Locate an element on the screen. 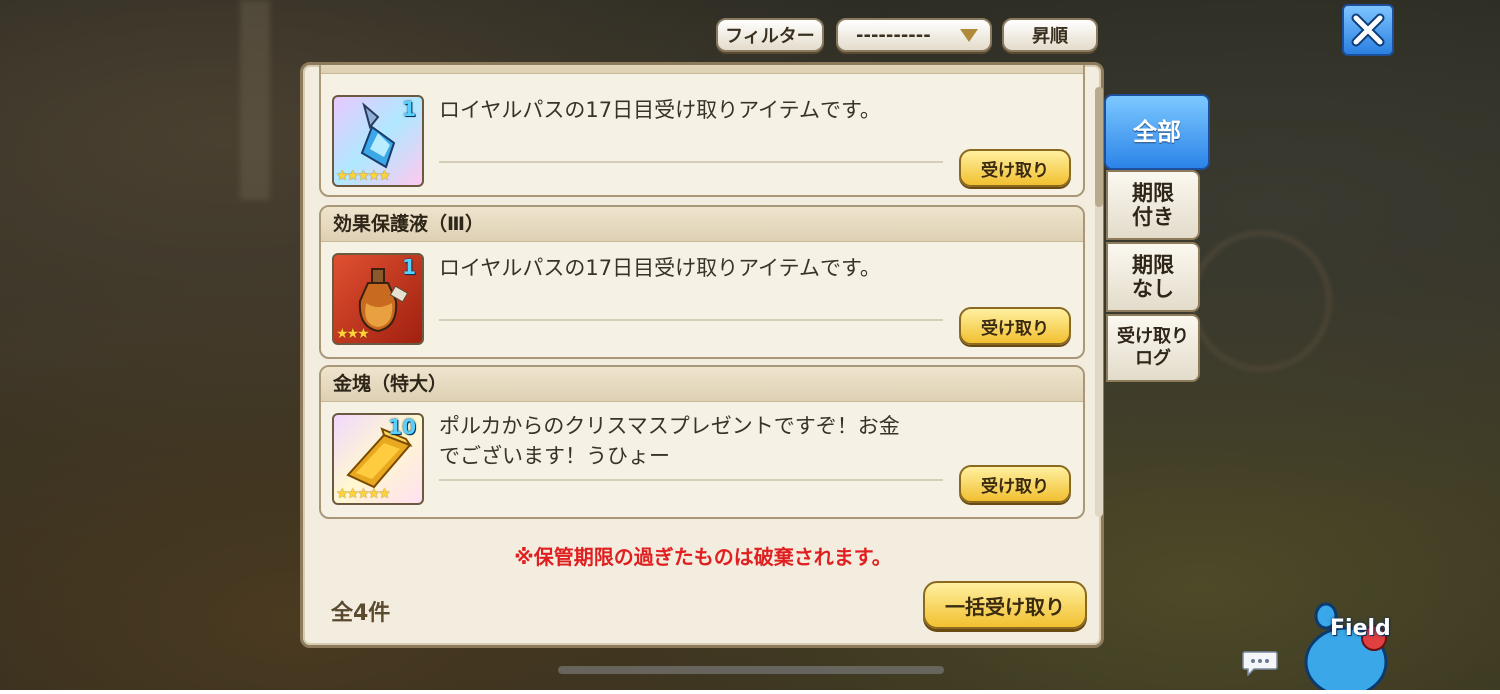  tab-label-line: なし is located at coordinates (1153, 289).